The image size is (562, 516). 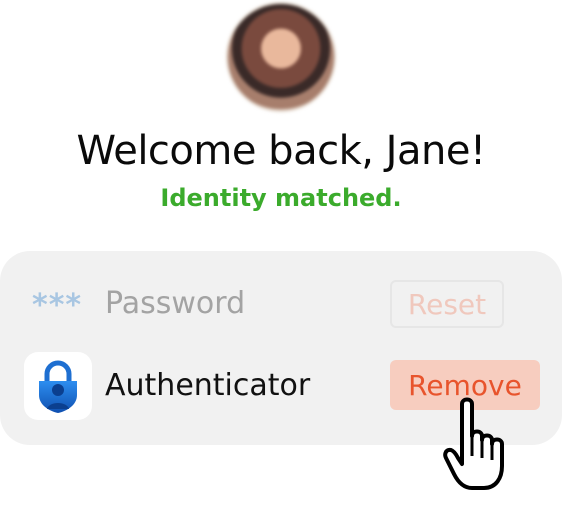 What do you see at coordinates (479, 448) in the screenshot?
I see `hand-pointer-icon` at bounding box center [479, 448].